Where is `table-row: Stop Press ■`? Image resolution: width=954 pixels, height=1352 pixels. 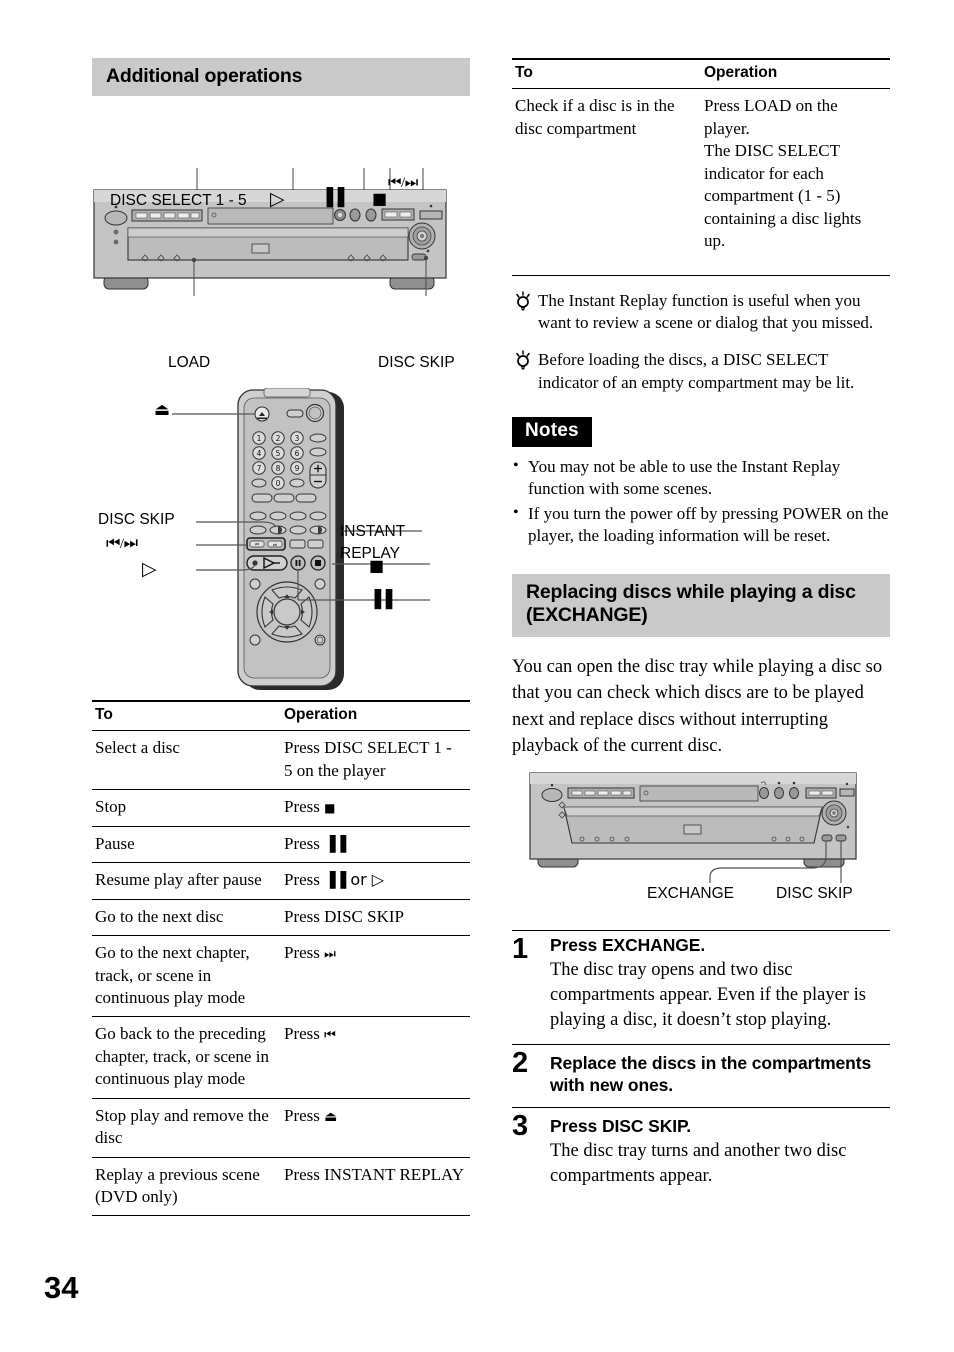 table-row: Stop Press ■ is located at coordinates (281, 808).